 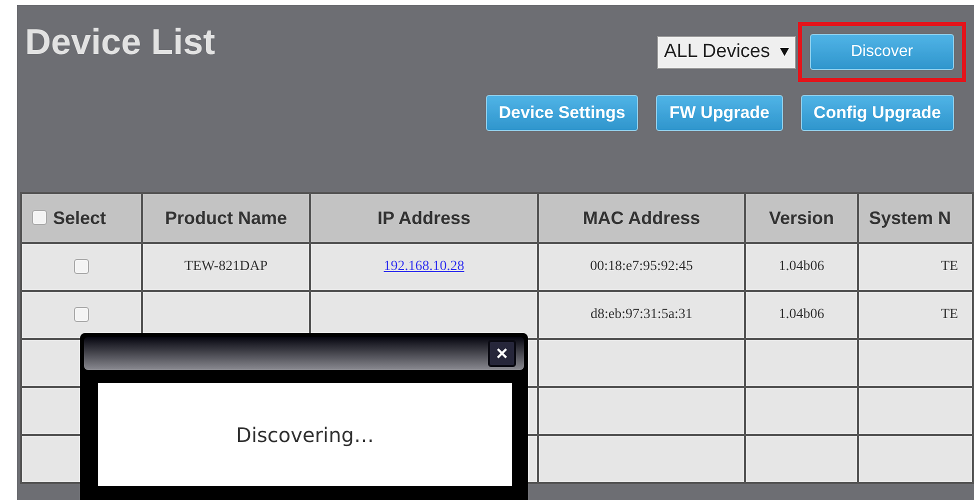 I want to click on table-cell: 00:18:e7:95:92:45, so click(x=641, y=266).